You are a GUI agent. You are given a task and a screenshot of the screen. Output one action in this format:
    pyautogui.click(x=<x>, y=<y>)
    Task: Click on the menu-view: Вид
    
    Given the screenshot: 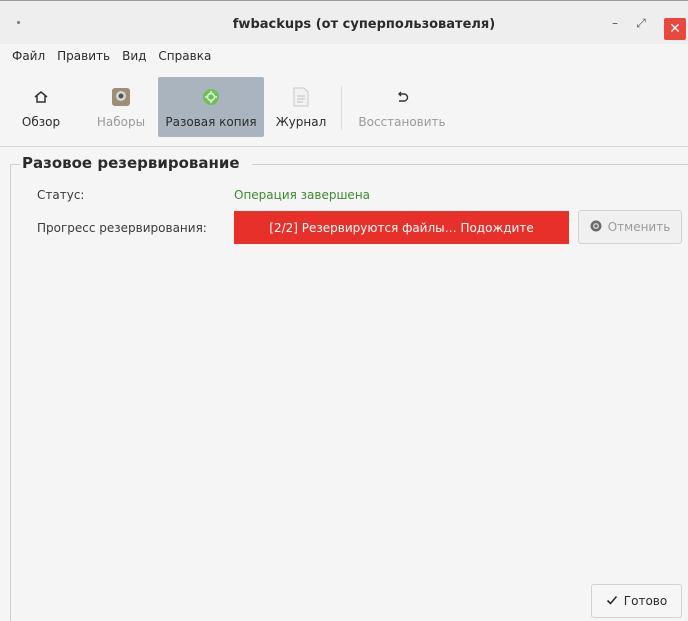 What is the action you would take?
    pyautogui.click(x=134, y=56)
    